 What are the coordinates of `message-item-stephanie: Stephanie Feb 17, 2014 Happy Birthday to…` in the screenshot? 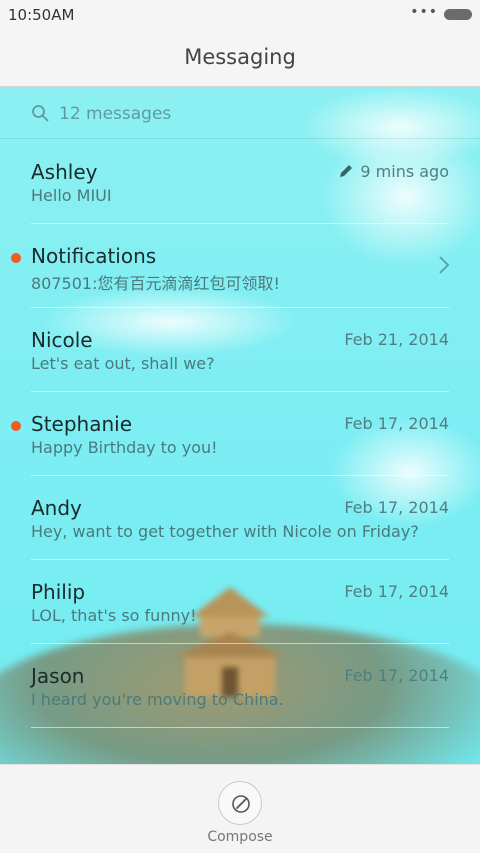 It's located at (240, 434).